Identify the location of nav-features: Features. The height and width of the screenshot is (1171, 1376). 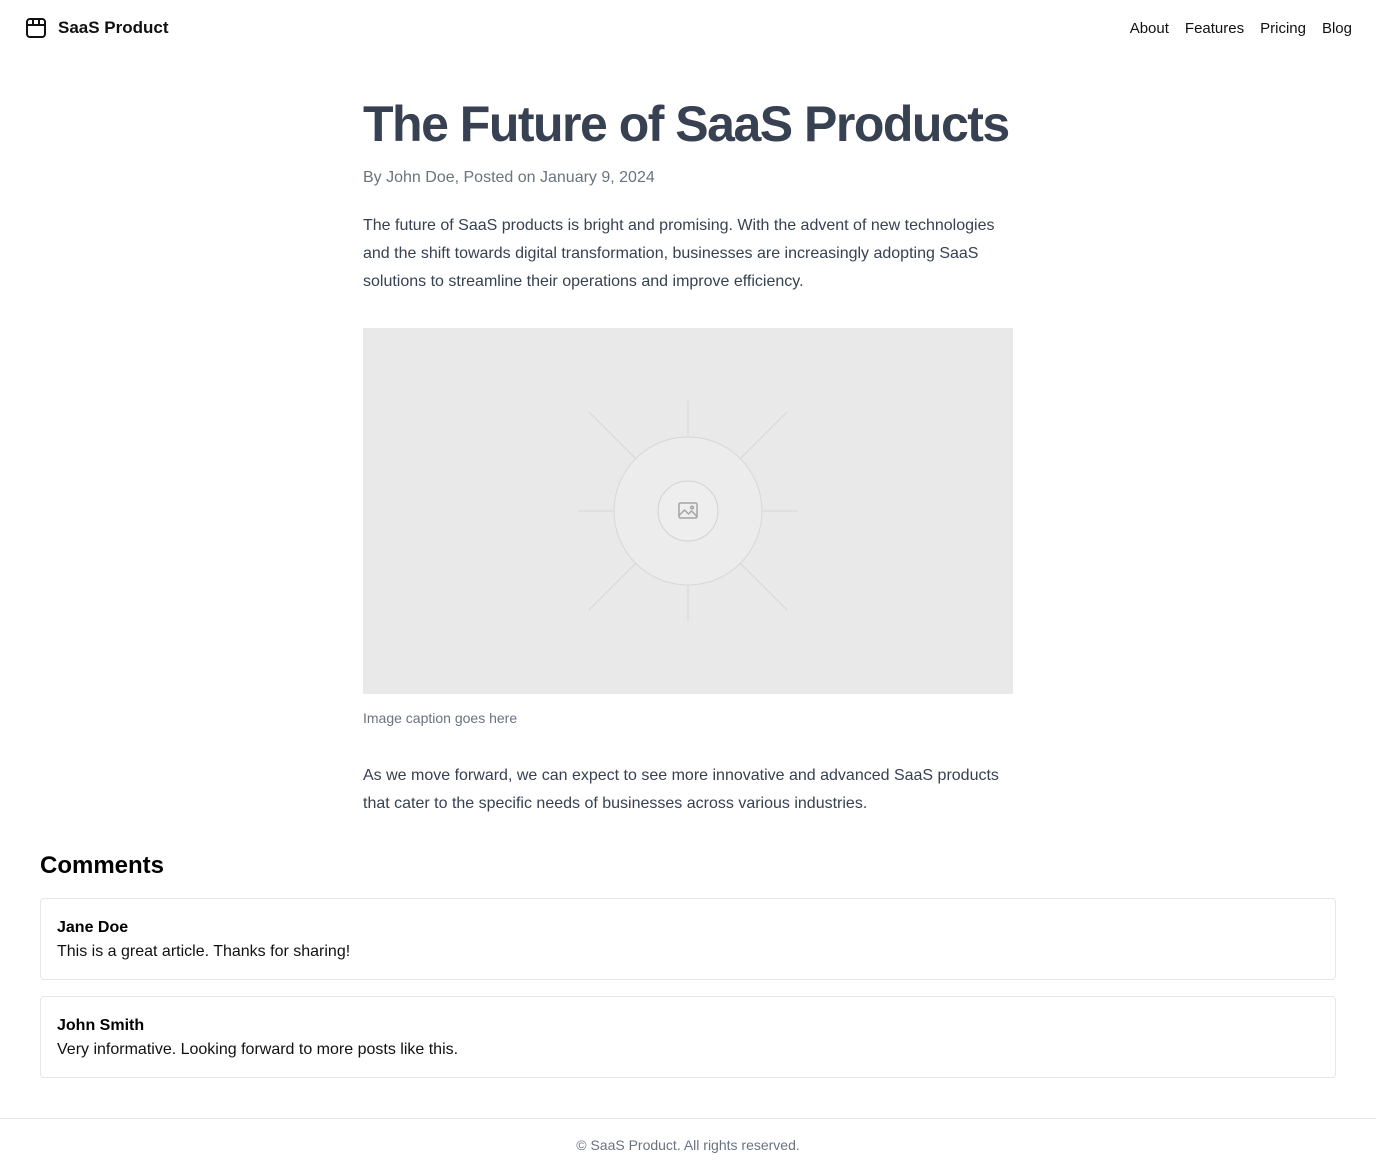
(1214, 28).